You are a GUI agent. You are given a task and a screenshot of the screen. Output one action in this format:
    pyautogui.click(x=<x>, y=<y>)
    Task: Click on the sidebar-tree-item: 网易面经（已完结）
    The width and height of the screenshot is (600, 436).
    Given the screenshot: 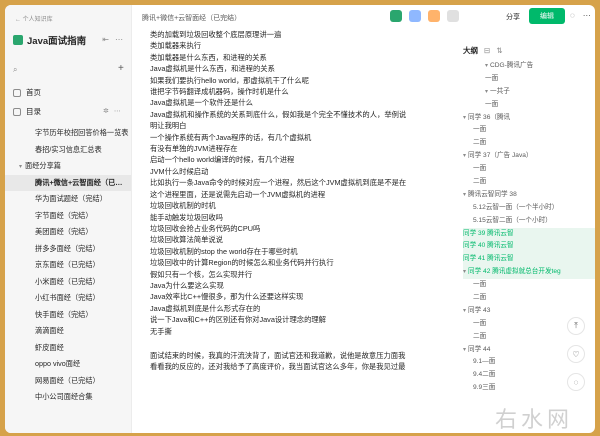 What is the action you would take?
    pyautogui.click(x=68, y=381)
    